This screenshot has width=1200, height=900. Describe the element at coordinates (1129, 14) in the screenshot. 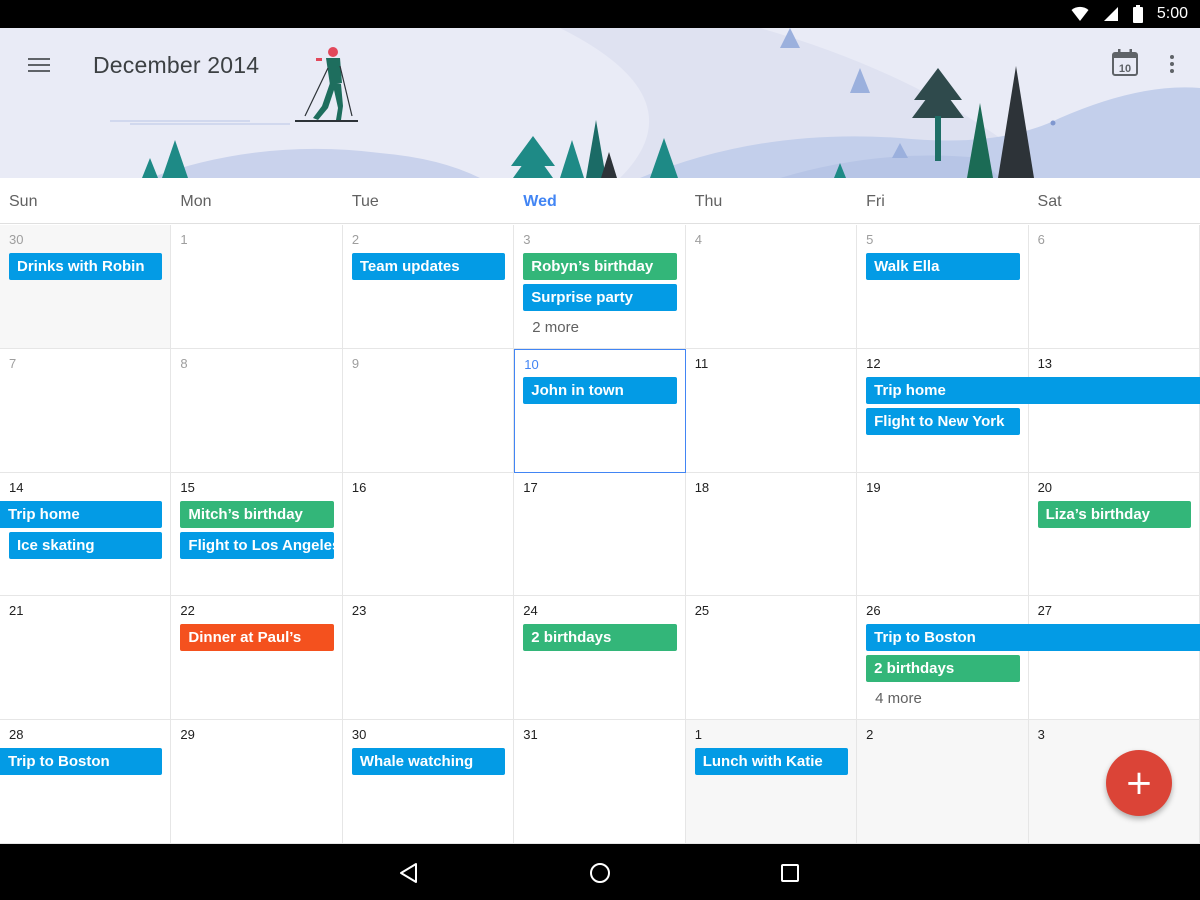

I see `status-icons: 5:00` at that location.